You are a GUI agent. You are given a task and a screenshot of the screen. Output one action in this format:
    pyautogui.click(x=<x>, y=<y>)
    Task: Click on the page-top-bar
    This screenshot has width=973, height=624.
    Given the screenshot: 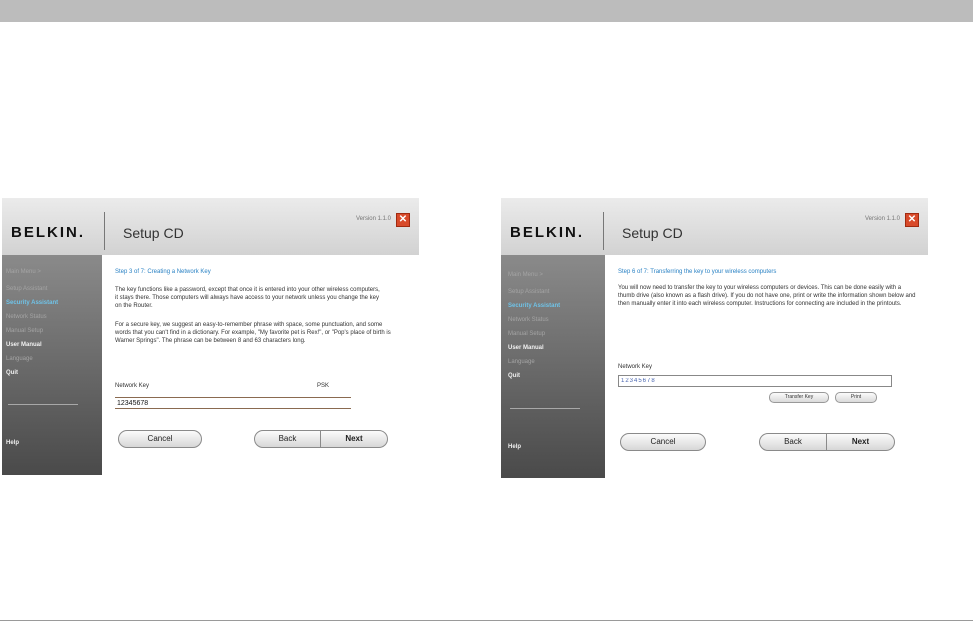 What is the action you would take?
    pyautogui.click(x=486, y=11)
    